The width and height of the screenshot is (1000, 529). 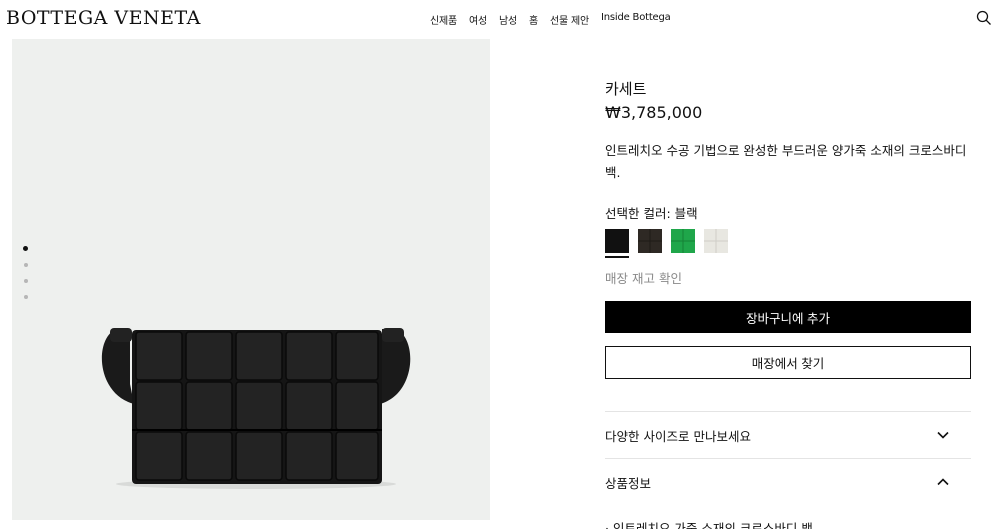 I want to click on swatch-cream, so click(x=716, y=241).